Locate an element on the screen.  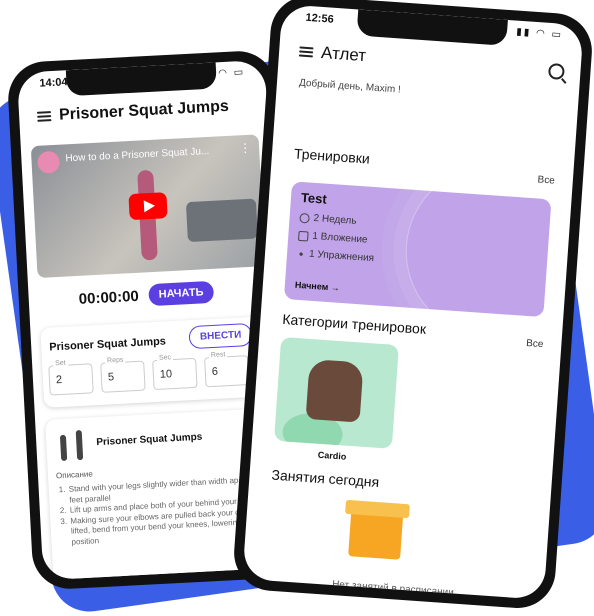
timer-row: 00:00:00 НАЧАТЬ is located at coordinates (146, 295).